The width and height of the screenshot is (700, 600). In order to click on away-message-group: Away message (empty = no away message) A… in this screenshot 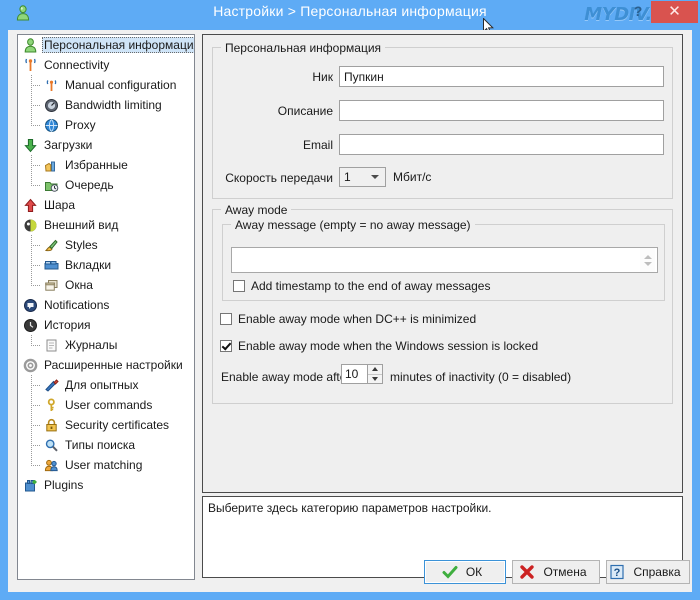, I will do `click(443, 259)`.